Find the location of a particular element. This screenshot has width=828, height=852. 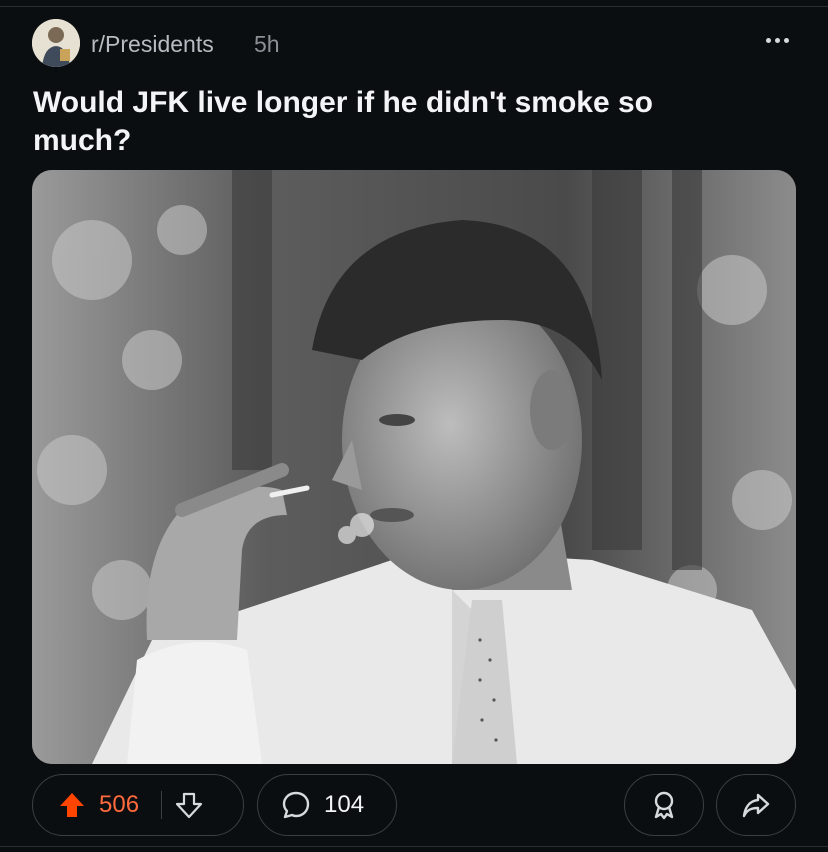

more-options-button is located at coordinates (777, 40).